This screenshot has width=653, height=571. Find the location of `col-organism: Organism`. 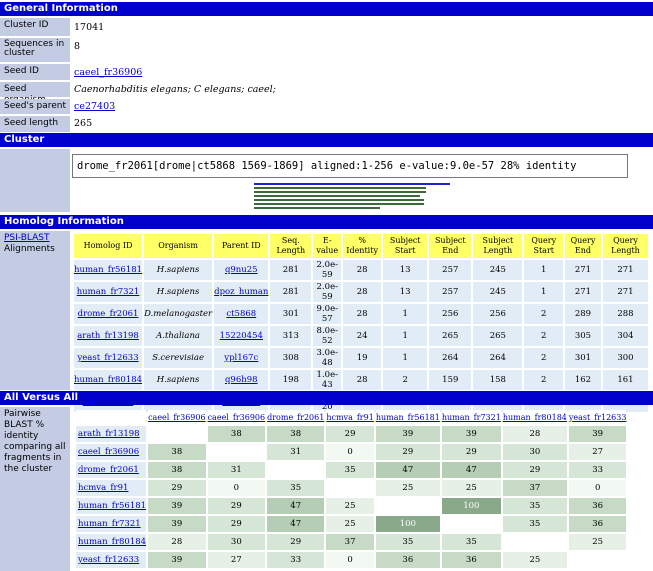

col-organism: Organism is located at coordinates (178, 246).